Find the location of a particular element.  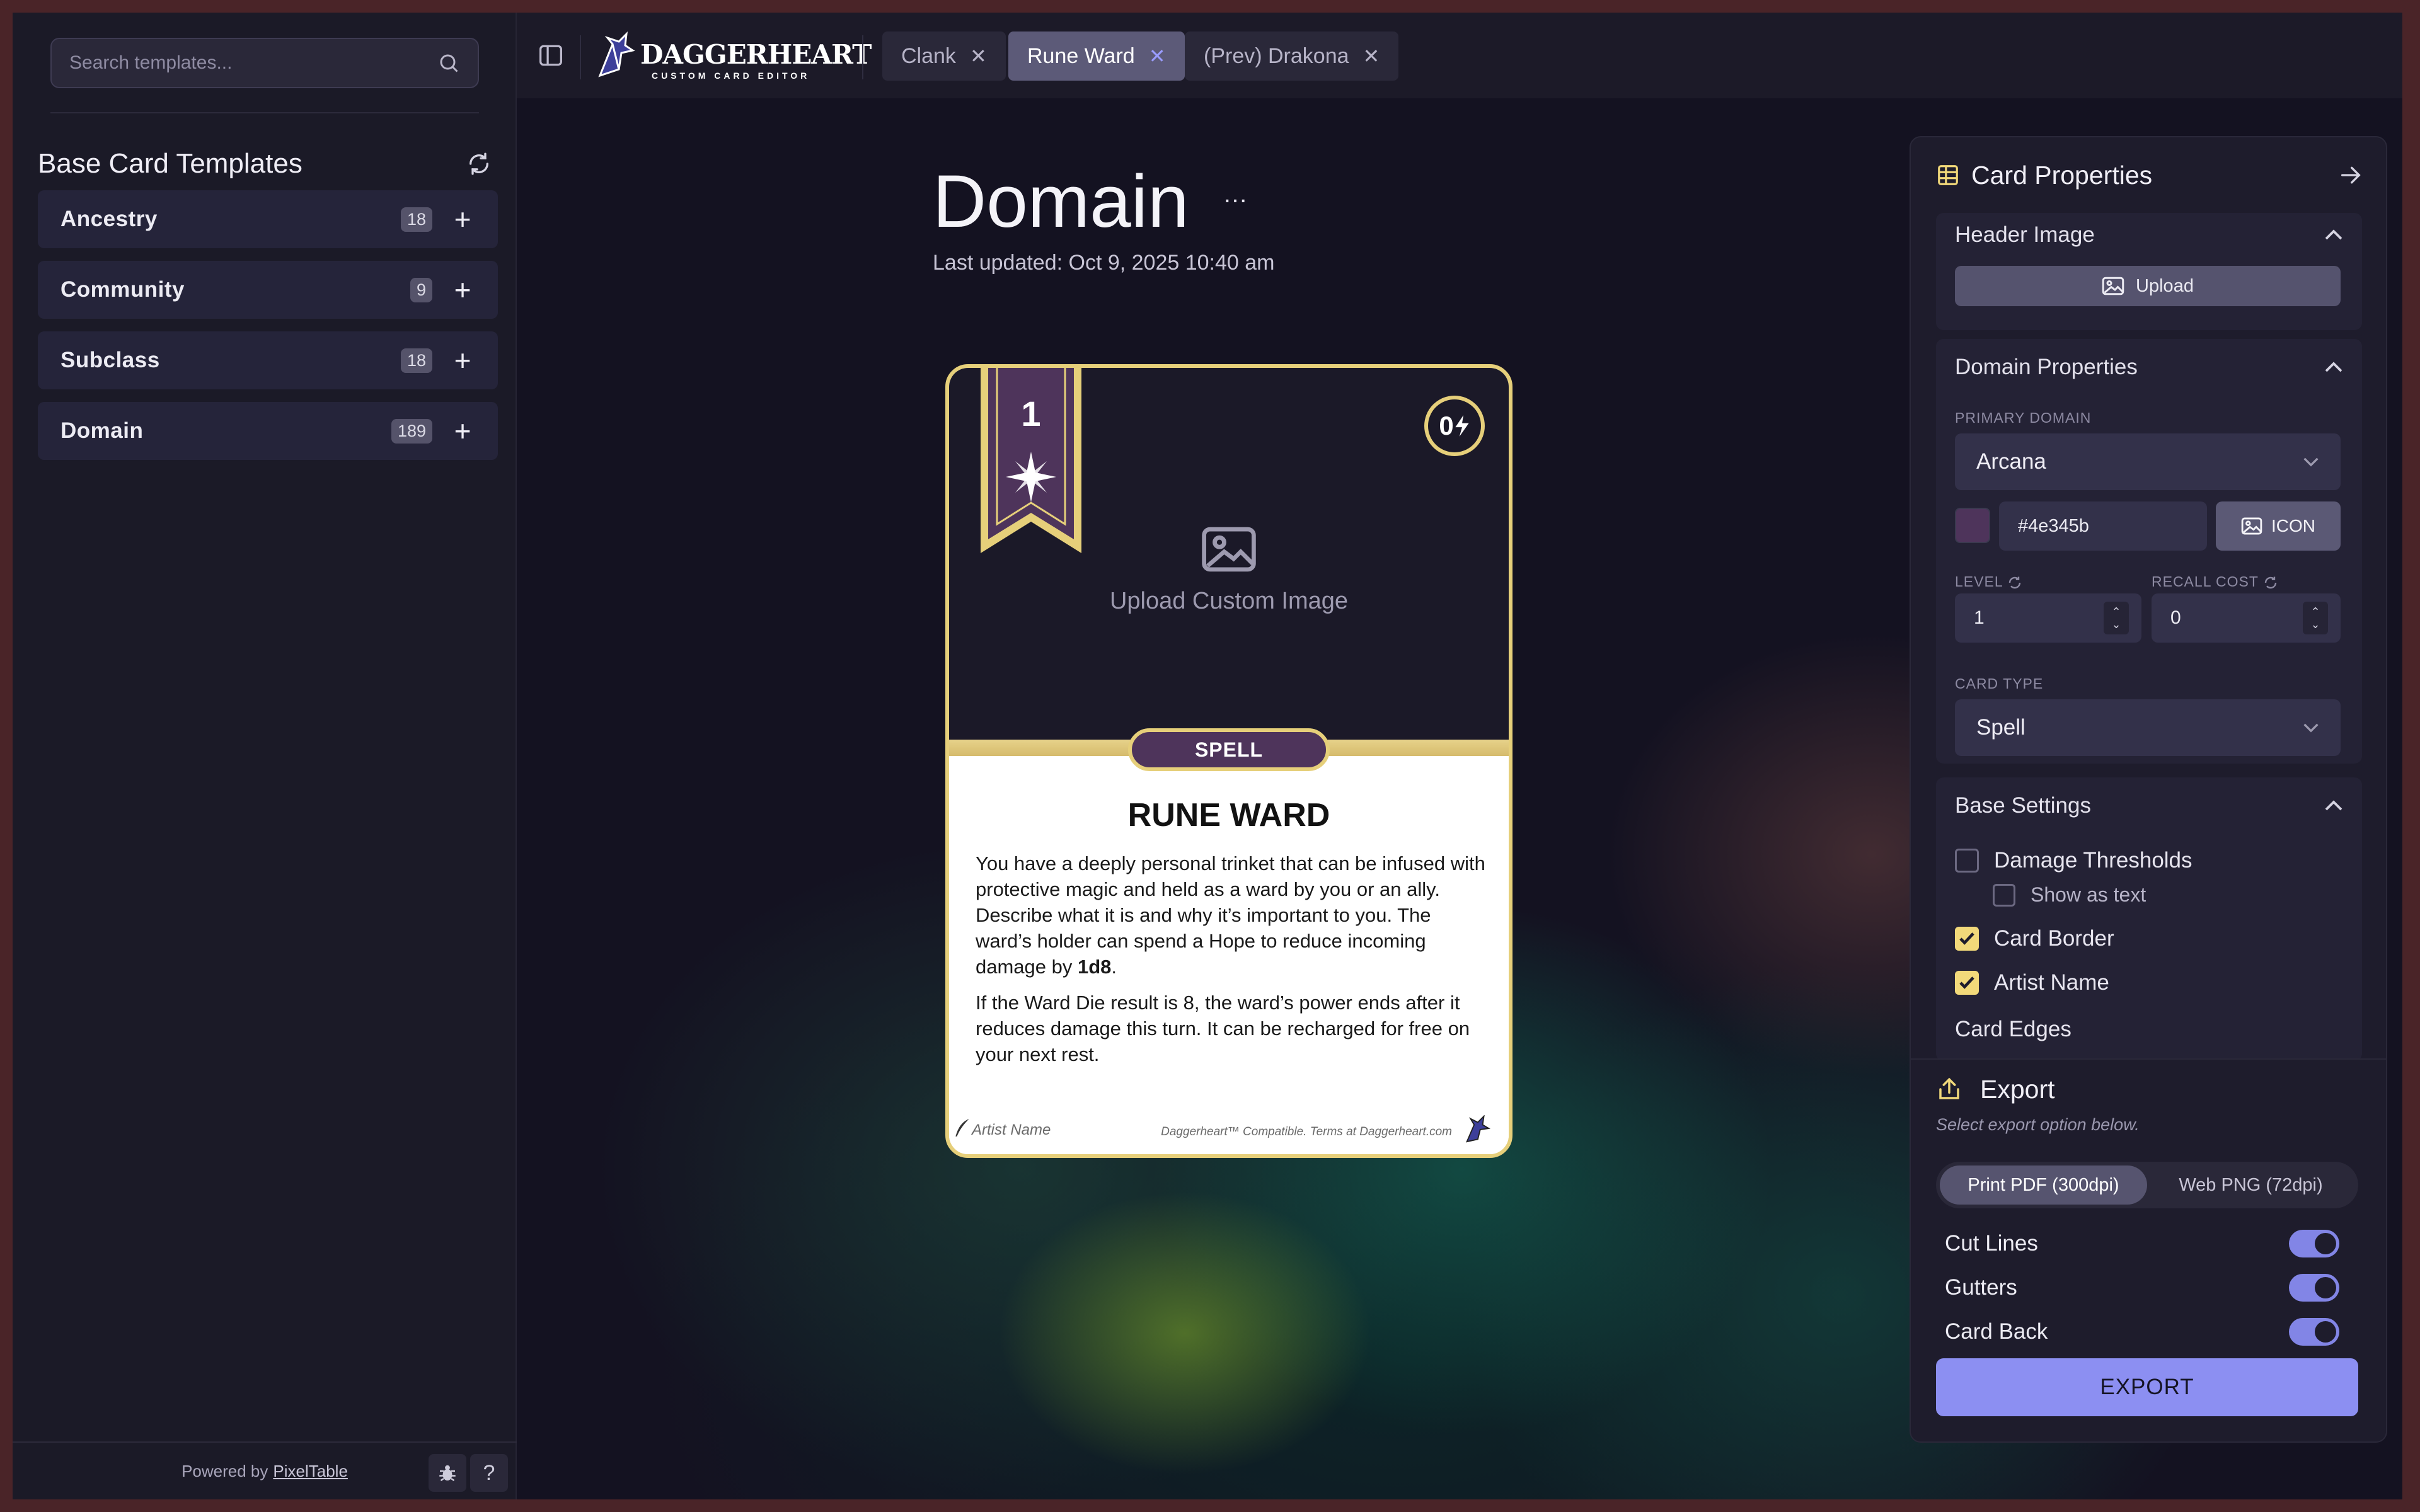

card-image-area: 1 0 Upload Custom Image is located at coordinates (1229, 559).